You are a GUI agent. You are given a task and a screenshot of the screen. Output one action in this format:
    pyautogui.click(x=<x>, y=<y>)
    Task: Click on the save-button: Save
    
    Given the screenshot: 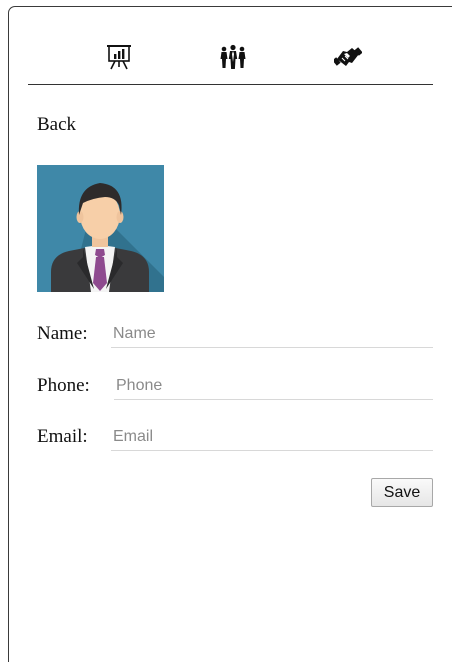 What is the action you would take?
    pyautogui.click(x=402, y=492)
    